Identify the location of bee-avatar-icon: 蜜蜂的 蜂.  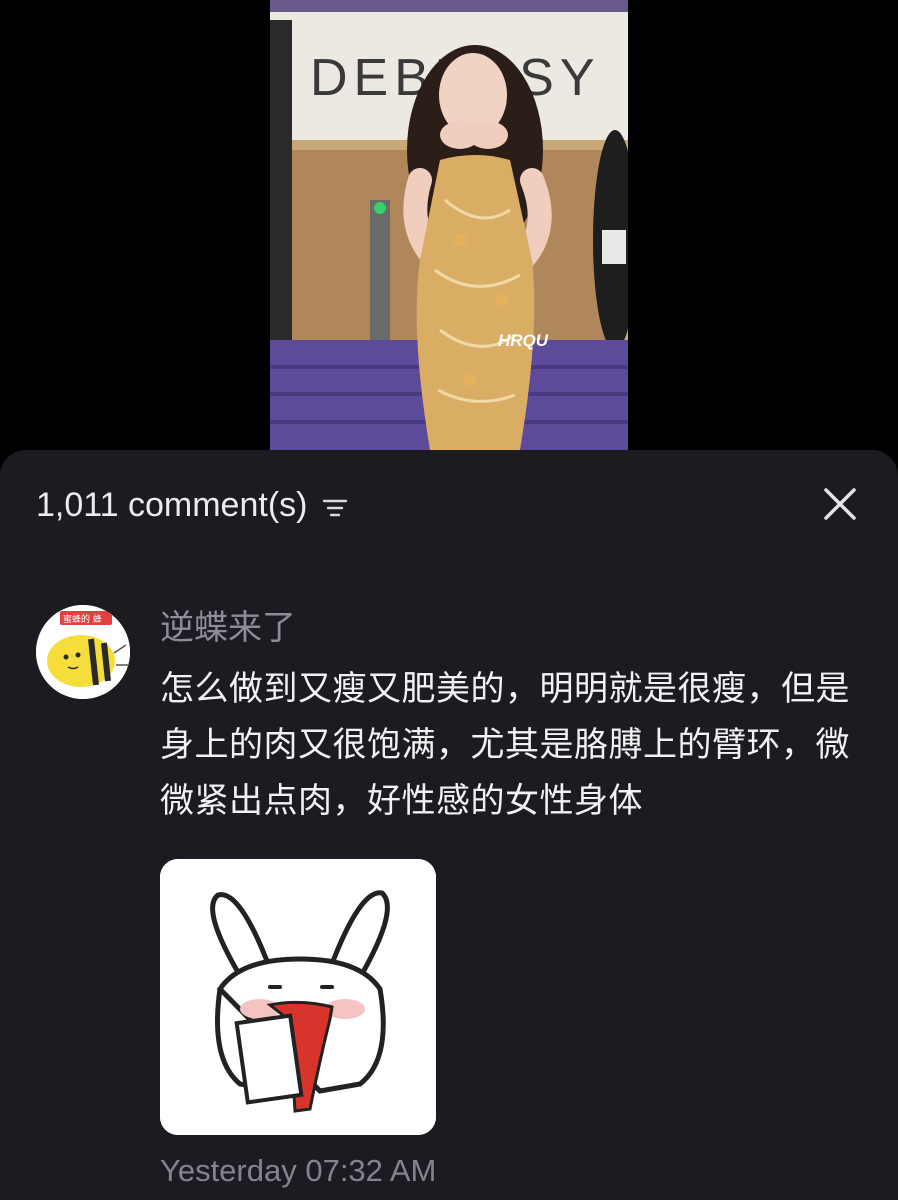
(83, 652).